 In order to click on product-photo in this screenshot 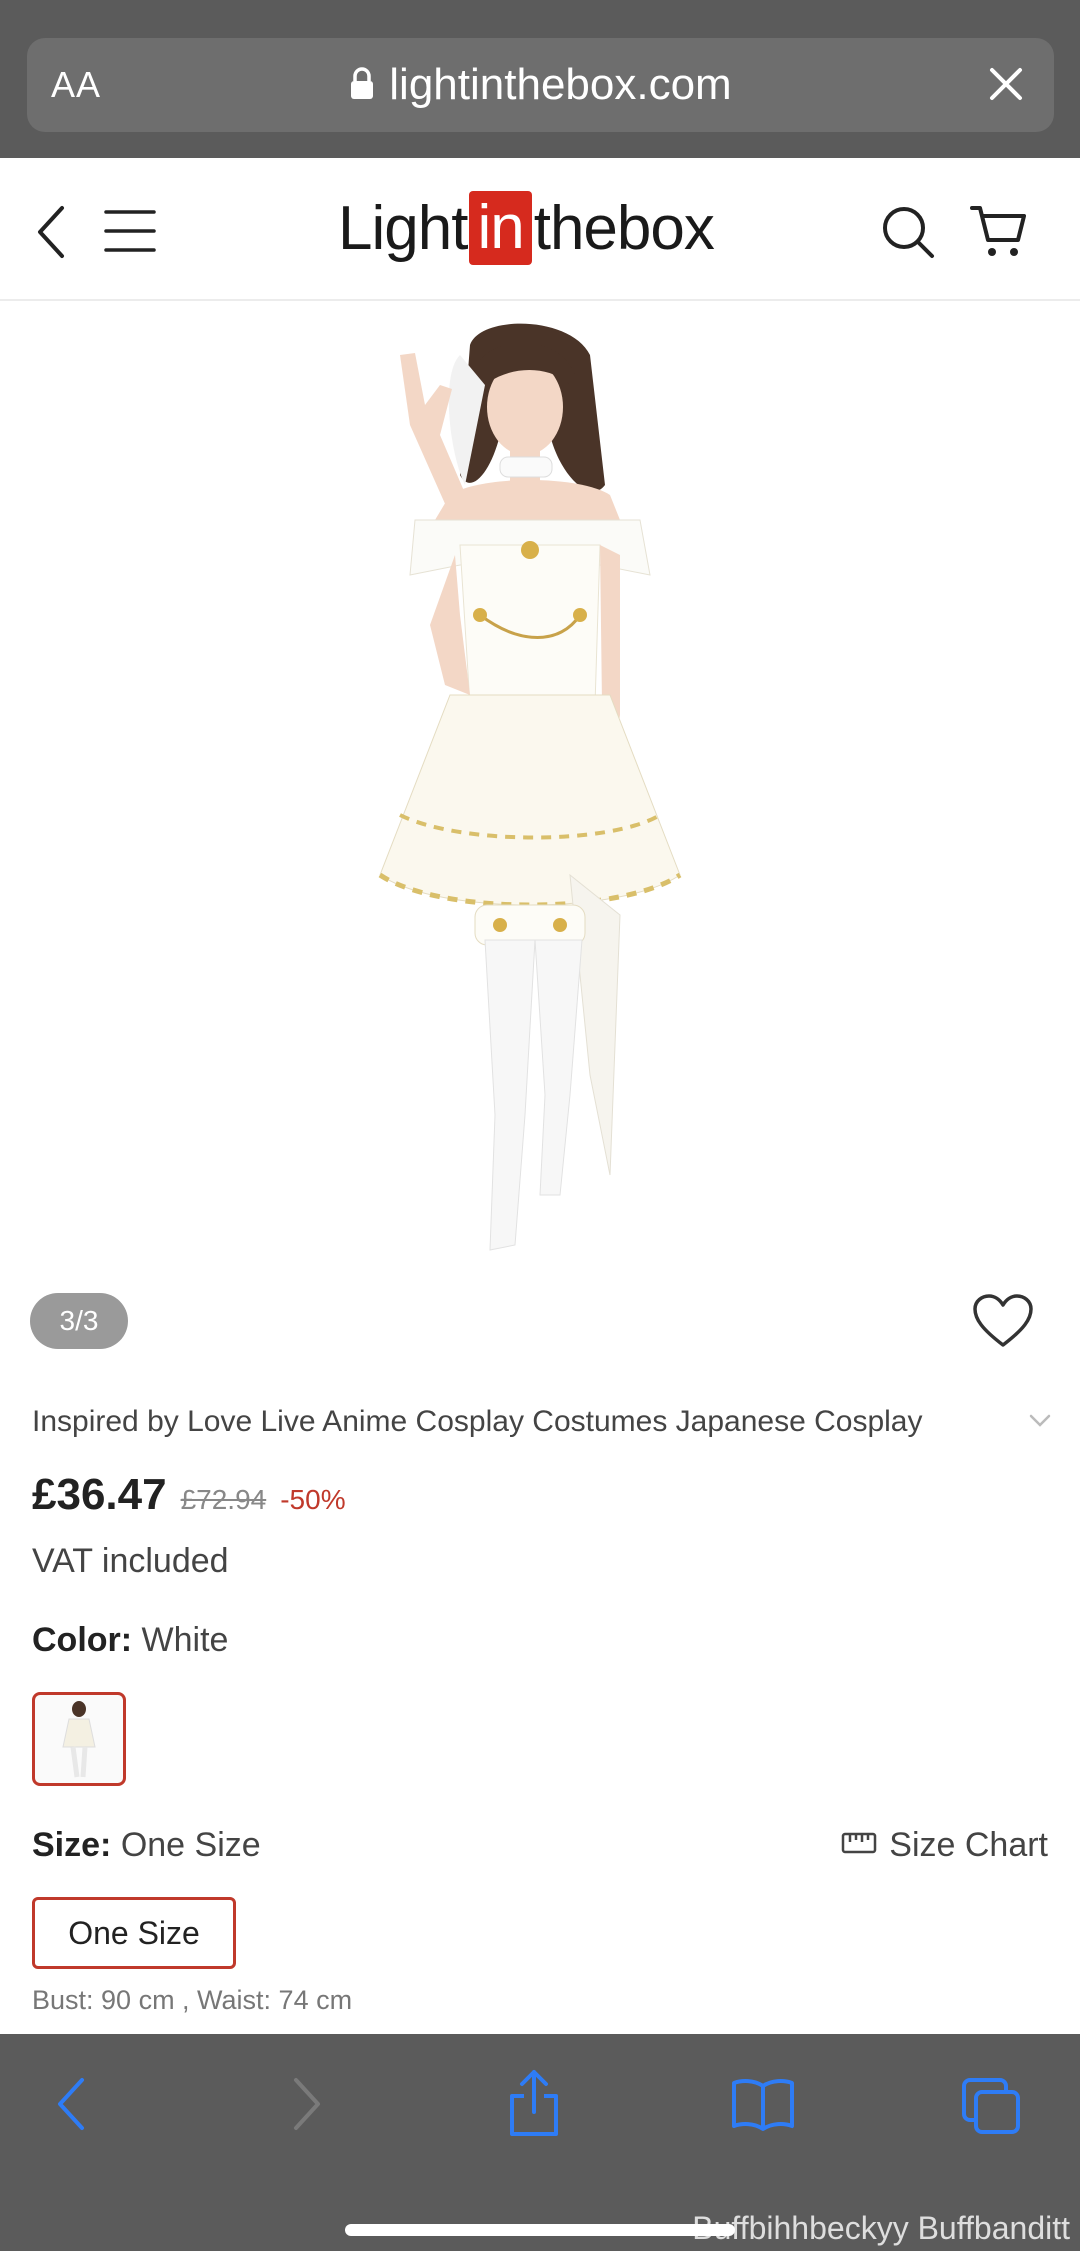, I will do `click(530, 787)`.